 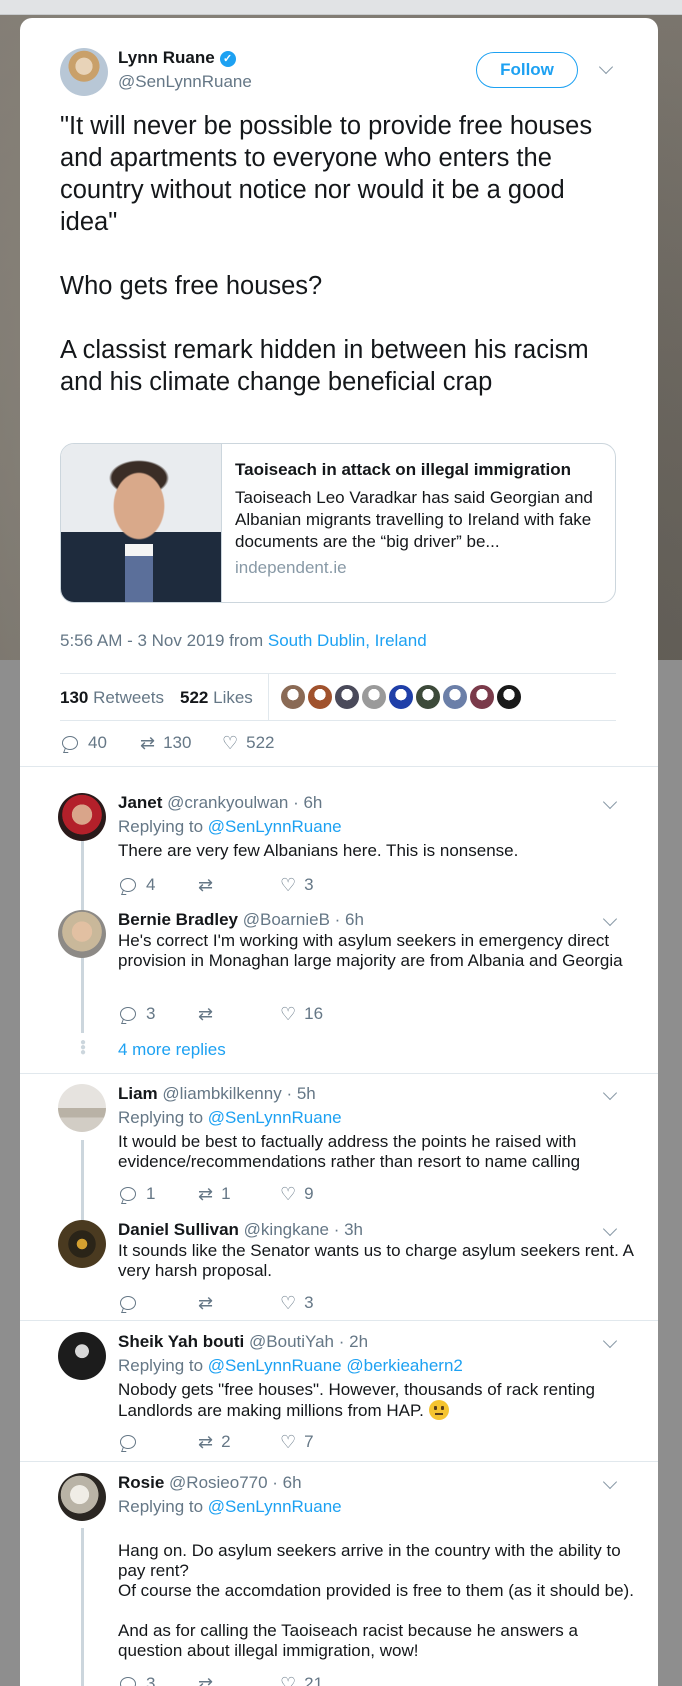 What do you see at coordinates (214, 1194) in the screenshot?
I see `retweet-action: ⇄ 1` at bounding box center [214, 1194].